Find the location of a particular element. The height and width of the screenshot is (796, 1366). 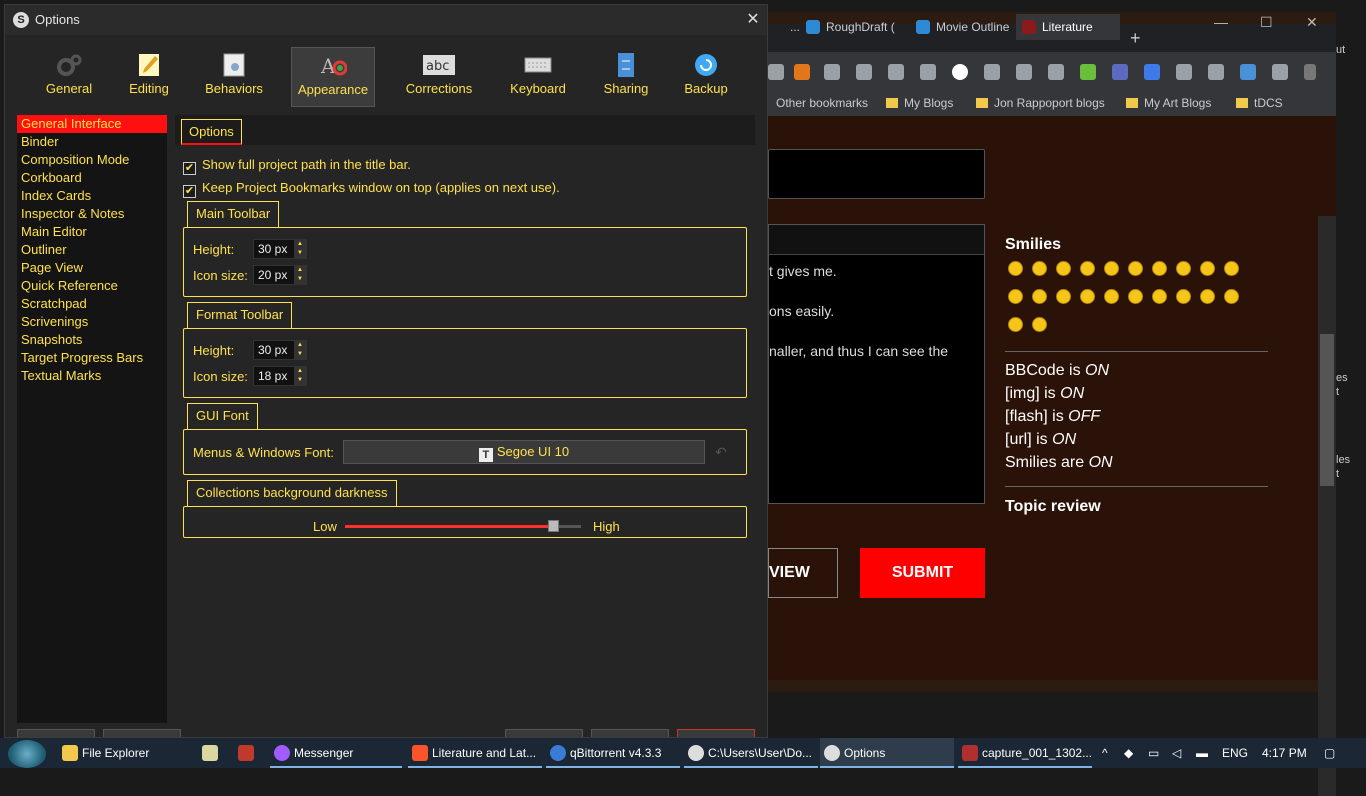

notifications-icon: ▢ is located at coordinates (1333, 753).